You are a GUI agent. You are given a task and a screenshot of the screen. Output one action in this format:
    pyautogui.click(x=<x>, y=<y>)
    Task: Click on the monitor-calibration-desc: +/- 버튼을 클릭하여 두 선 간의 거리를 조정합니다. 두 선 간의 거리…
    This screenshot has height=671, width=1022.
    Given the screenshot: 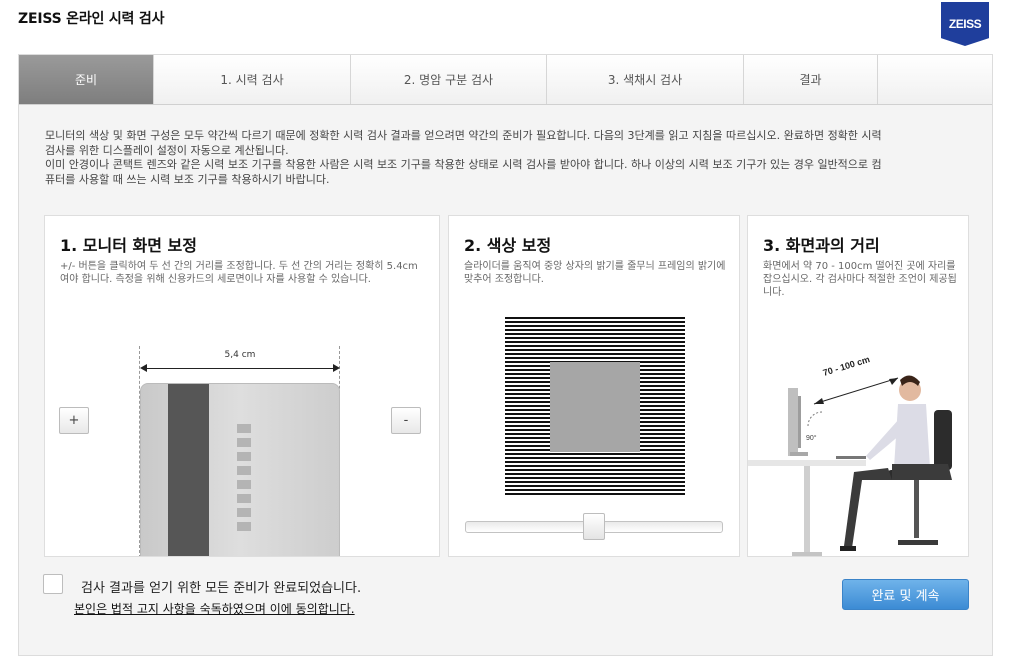 What is the action you would take?
    pyautogui.click(x=239, y=273)
    